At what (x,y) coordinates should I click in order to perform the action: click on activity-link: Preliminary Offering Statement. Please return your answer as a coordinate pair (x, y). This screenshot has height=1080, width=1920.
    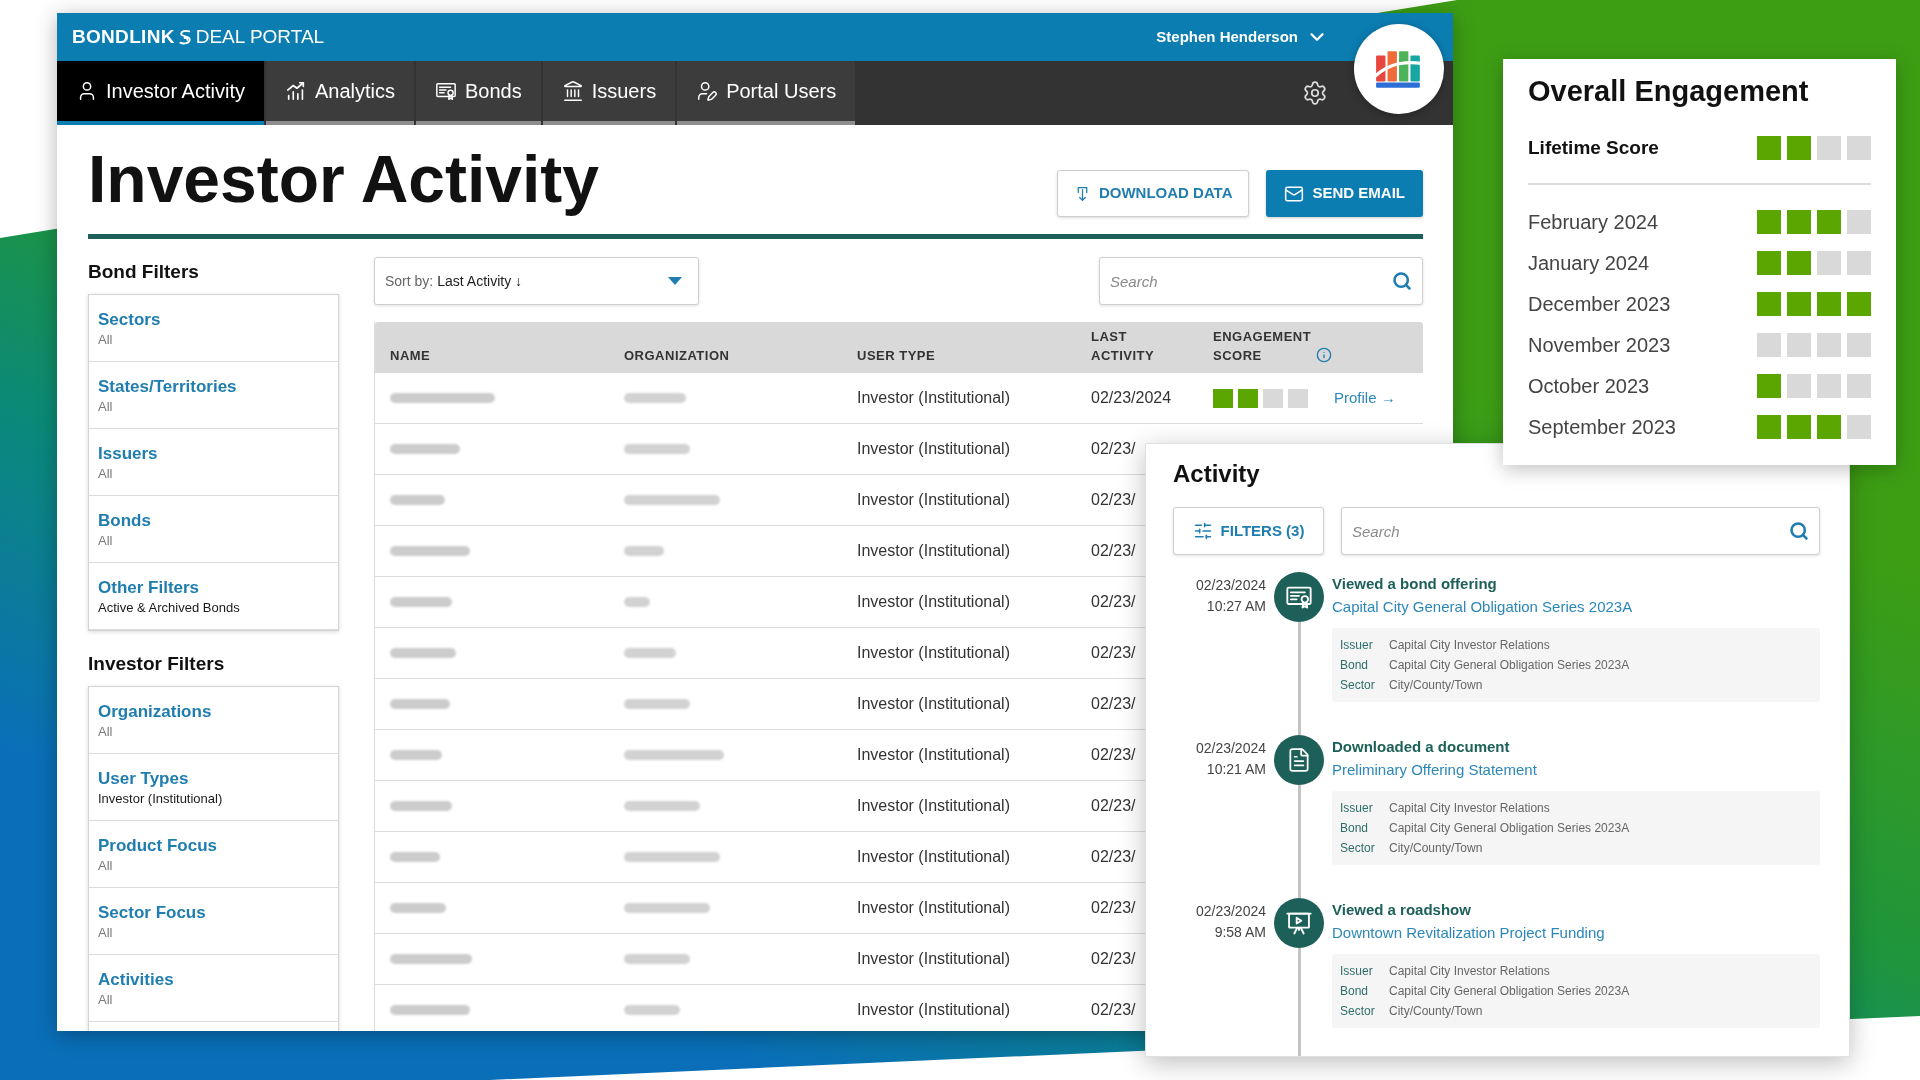
    Looking at the image, I should click on (1434, 770).